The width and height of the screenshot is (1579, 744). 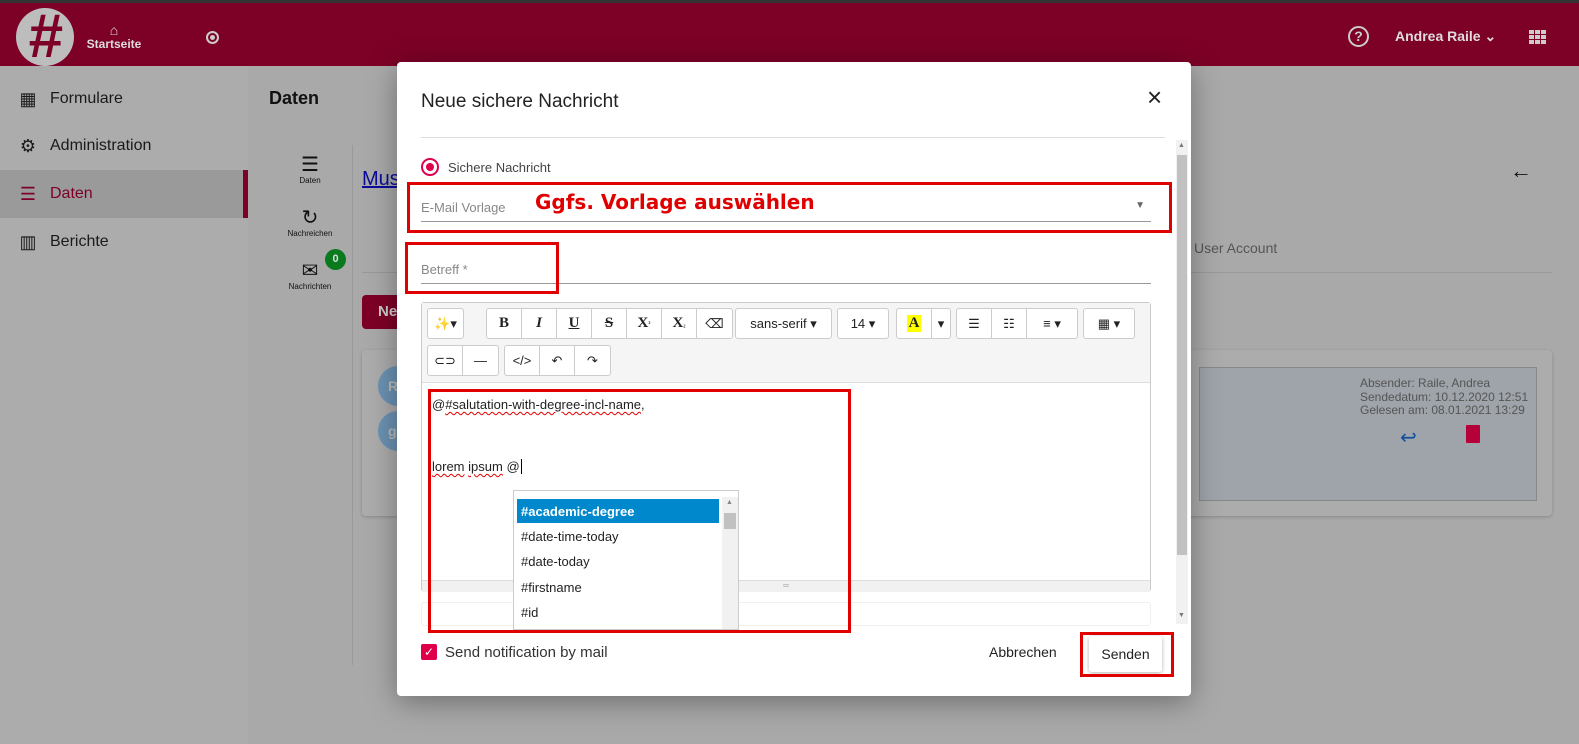 What do you see at coordinates (335, 259) in the screenshot?
I see `count-badge: 0` at bounding box center [335, 259].